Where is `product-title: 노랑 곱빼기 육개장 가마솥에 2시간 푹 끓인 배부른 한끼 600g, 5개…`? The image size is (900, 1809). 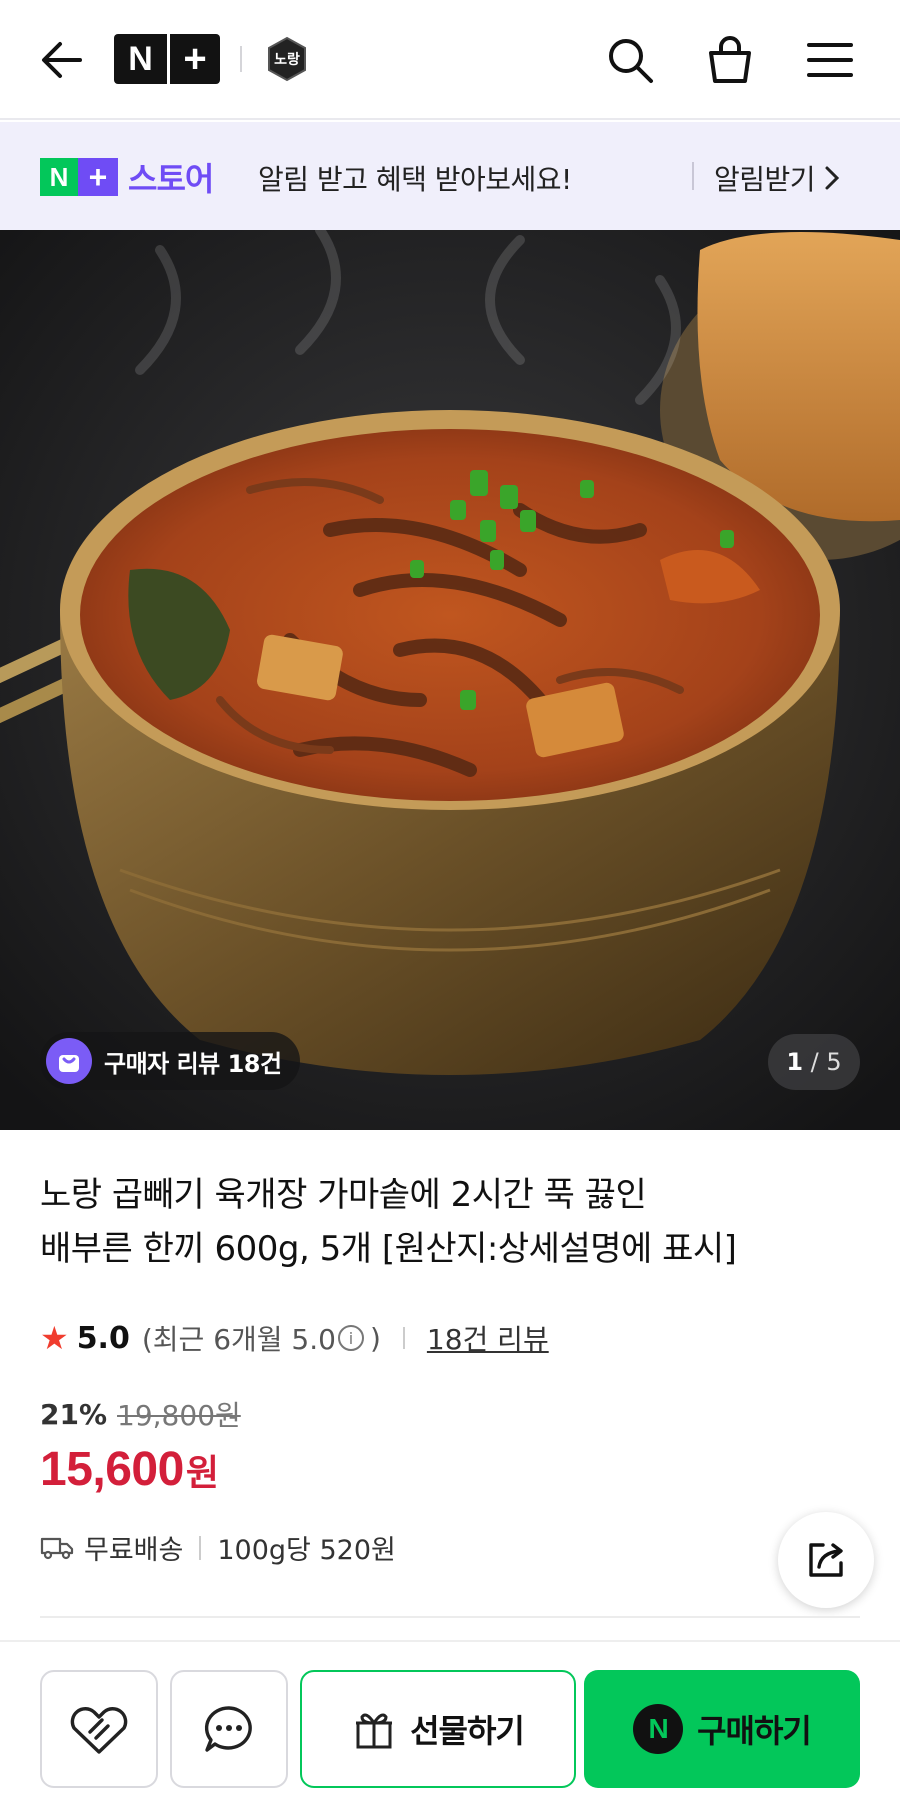 product-title: 노랑 곱빼기 육개장 가마솥에 2시간 푹 끓인 배부른 한끼 600g, 5개… is located at coordinates (450, 1222).